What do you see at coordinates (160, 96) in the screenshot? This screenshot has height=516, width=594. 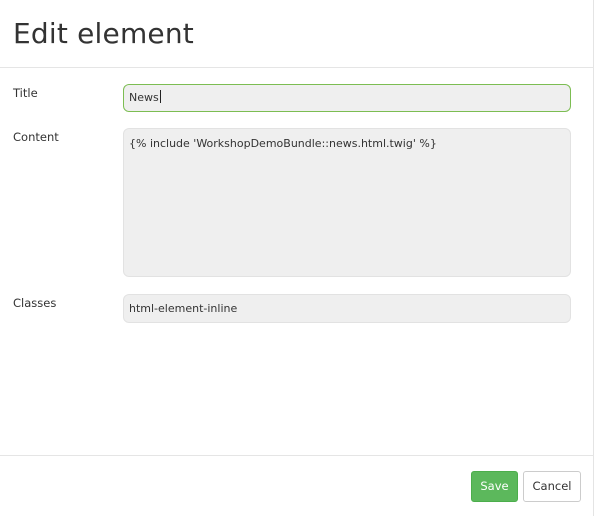 I see `text-caret` at bounding box center [160, 96].